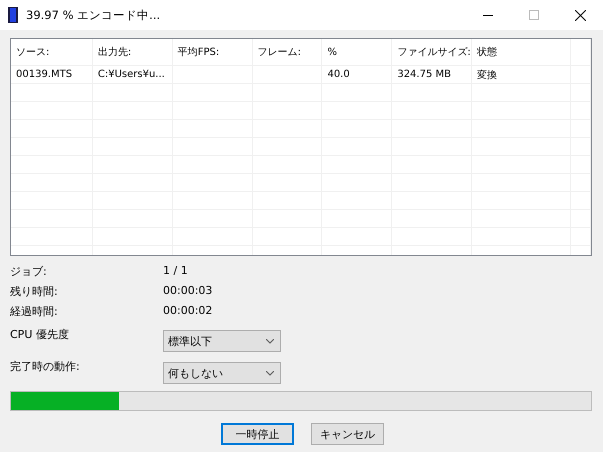 Image resolution: width=603 pixels, height=452 pixels. Describe the element at coordinates (432, 52) in the screenshot. I see `column-header: ファイルサイズ:` at that location.